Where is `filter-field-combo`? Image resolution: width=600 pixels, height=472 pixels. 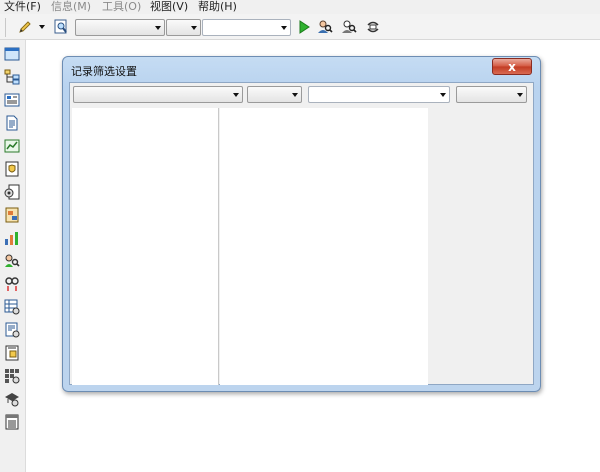
filter-field-combo is located at coordinates (158, 94).